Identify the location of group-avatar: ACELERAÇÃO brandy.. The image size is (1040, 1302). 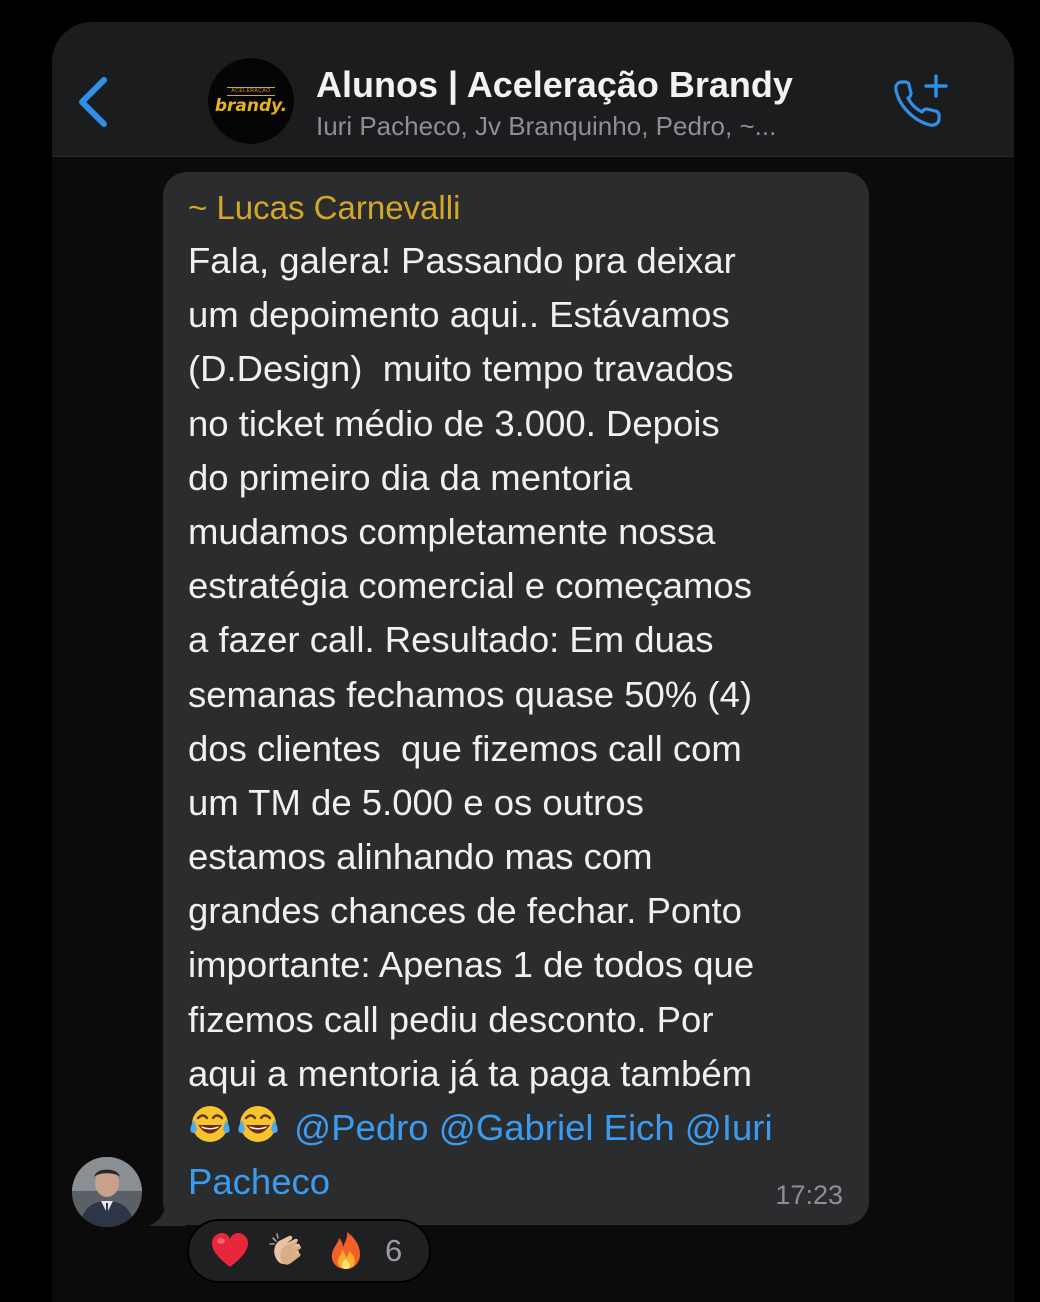
(251, 101).